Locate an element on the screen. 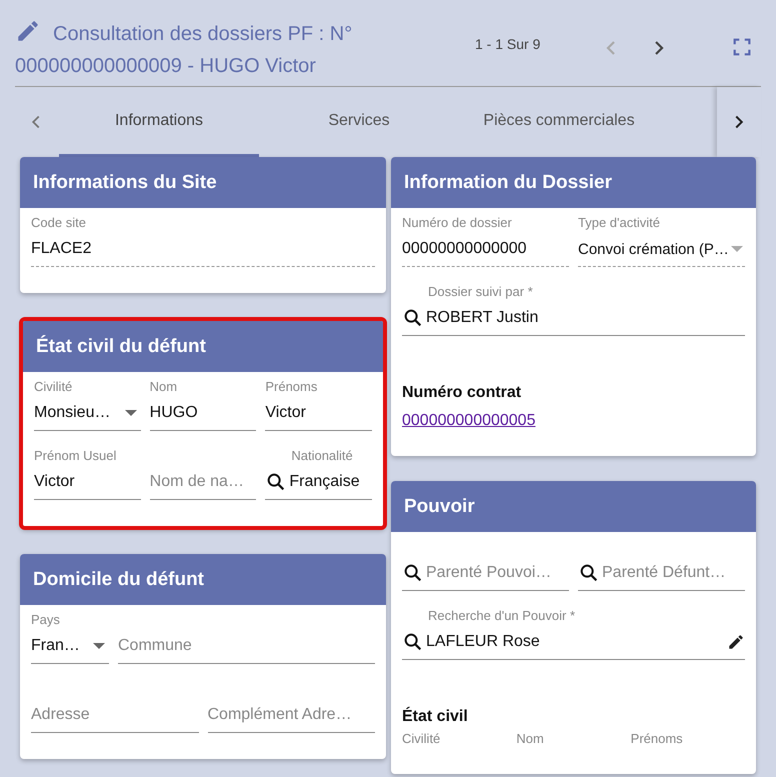 Image resolution: width=776 pixels, height=777 pixels. tab: Services is located at coordinates (359, 122).